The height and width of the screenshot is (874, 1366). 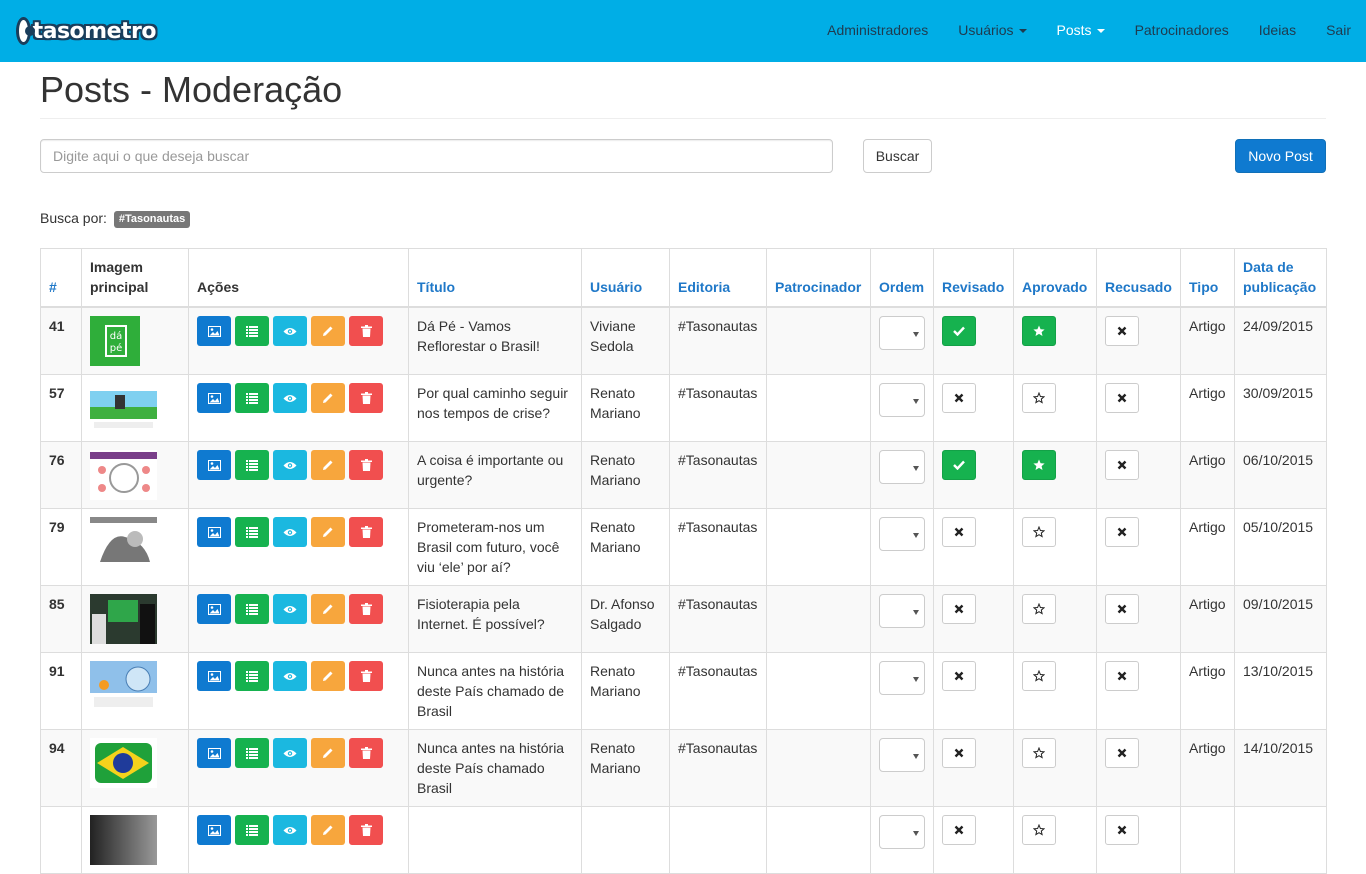 I want to click on col-header-user: Usuário, so click(x=625, y=278).